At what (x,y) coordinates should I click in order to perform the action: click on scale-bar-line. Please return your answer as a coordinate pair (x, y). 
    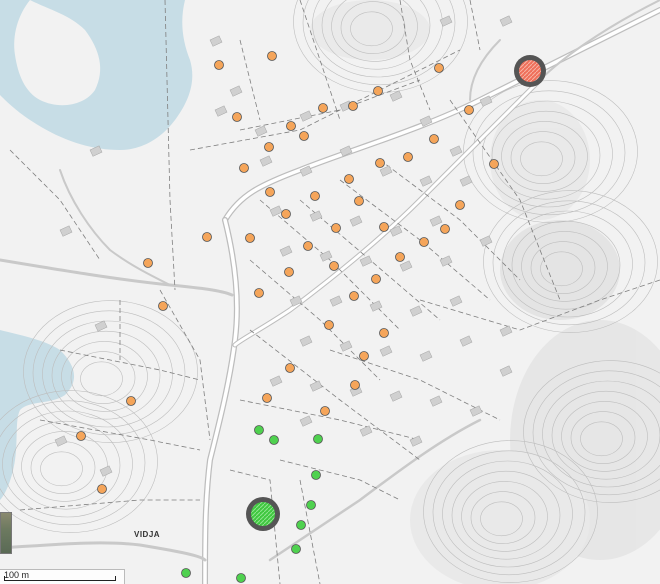
    Looking at the image, I should click on (60, 578).